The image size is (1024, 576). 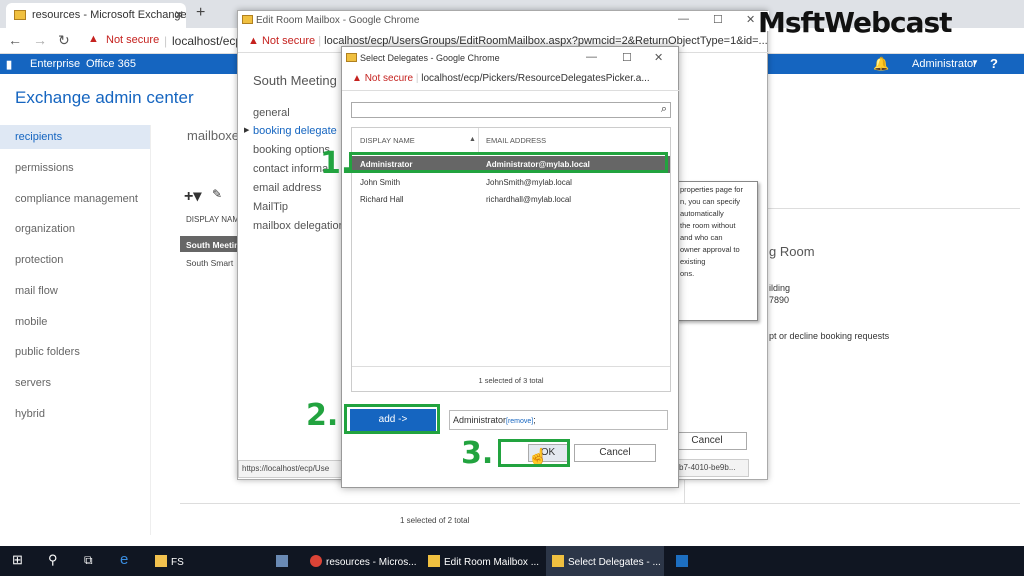 What do you see at coordinates (435, 520) in the screenshot?
I see `selection-count: 1 selected of 2 total` at bounding box center [435, 520].